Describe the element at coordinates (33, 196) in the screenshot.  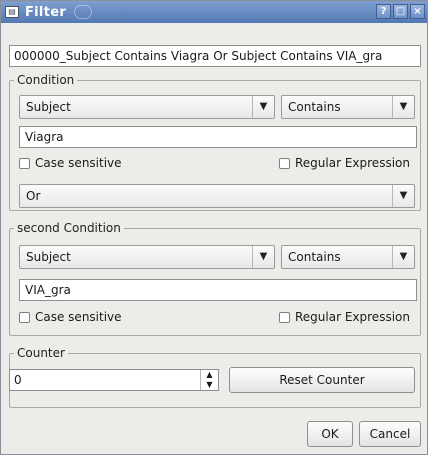
I see `combiner-value: Or` at that location.